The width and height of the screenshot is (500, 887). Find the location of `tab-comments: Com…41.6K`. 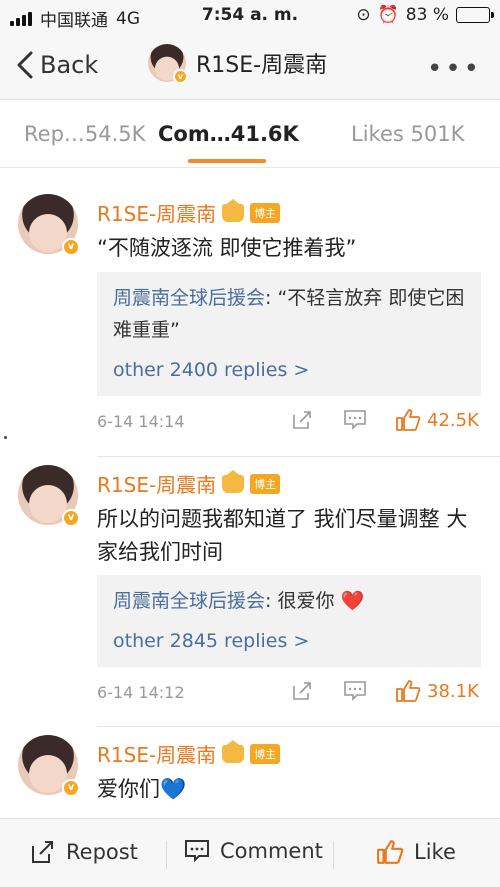

tab-comments: Com…41.6K is located at coordinates (228, 134).